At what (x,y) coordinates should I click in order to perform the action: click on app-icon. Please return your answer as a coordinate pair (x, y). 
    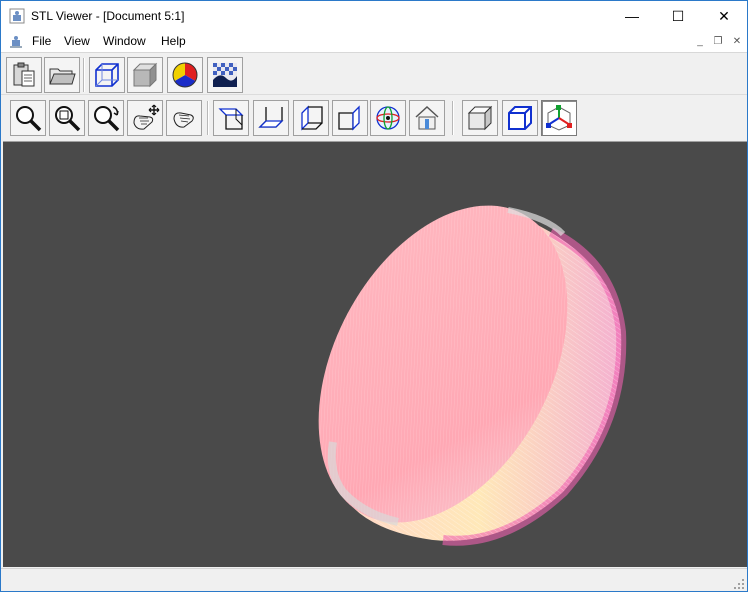
    Looking at the image, I should click on (17, 16).